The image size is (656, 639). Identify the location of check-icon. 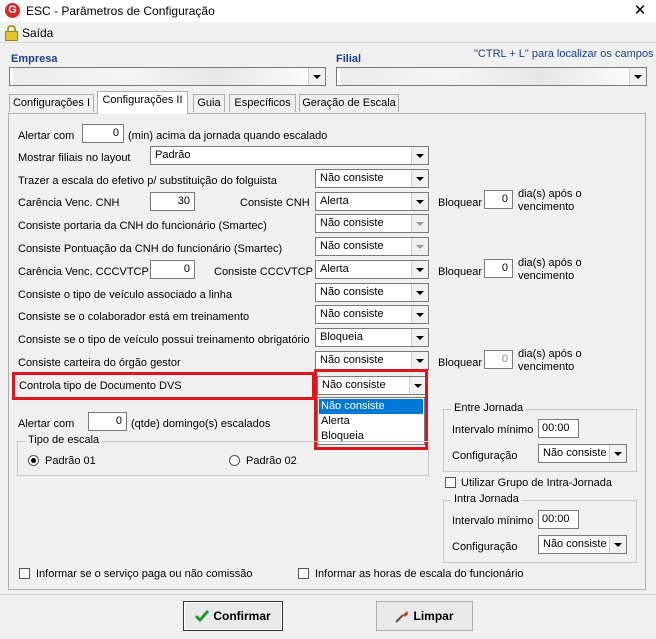
(202, 616).